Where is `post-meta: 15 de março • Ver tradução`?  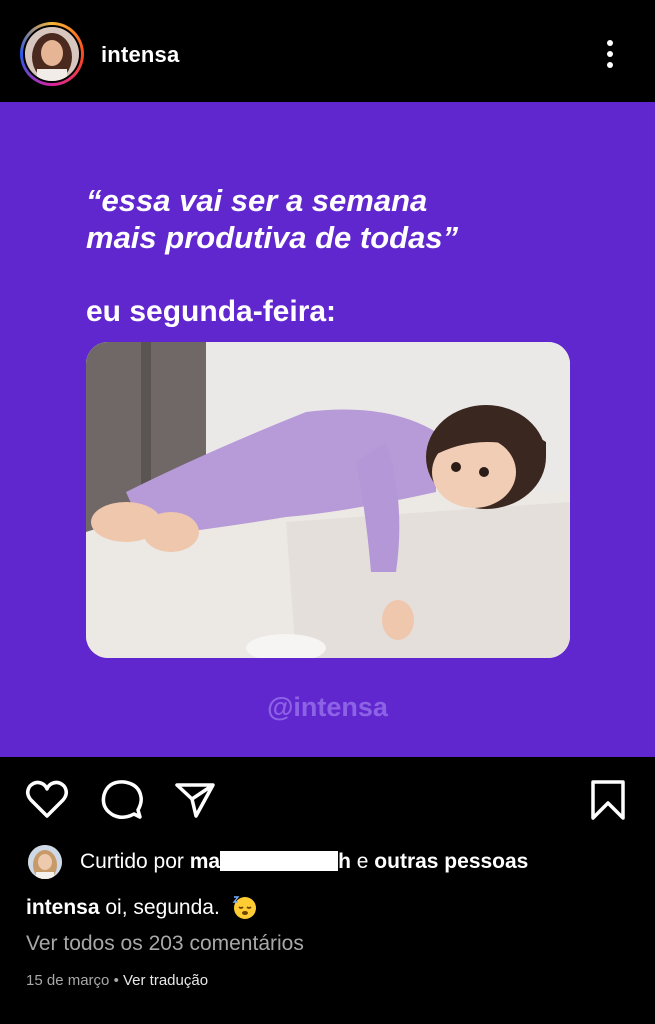 post-meta: 15 de março • Ver tradução is located at coordinates (117, 980).